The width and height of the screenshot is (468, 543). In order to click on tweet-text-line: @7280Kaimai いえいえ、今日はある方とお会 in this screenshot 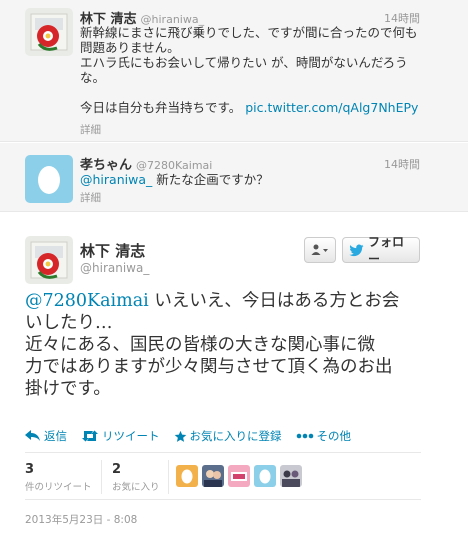, I will do `click(225, 301)`.